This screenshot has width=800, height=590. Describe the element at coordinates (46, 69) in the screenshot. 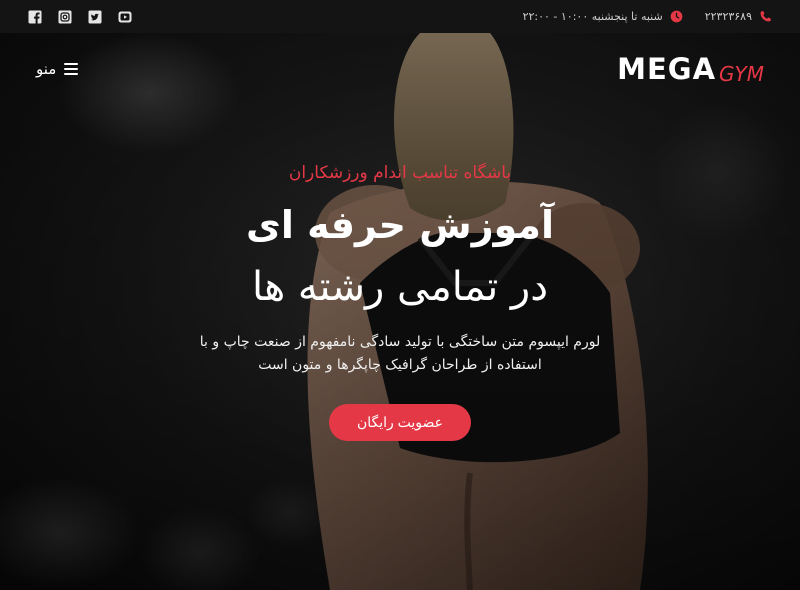

I see `menu-label: منو` at that location.